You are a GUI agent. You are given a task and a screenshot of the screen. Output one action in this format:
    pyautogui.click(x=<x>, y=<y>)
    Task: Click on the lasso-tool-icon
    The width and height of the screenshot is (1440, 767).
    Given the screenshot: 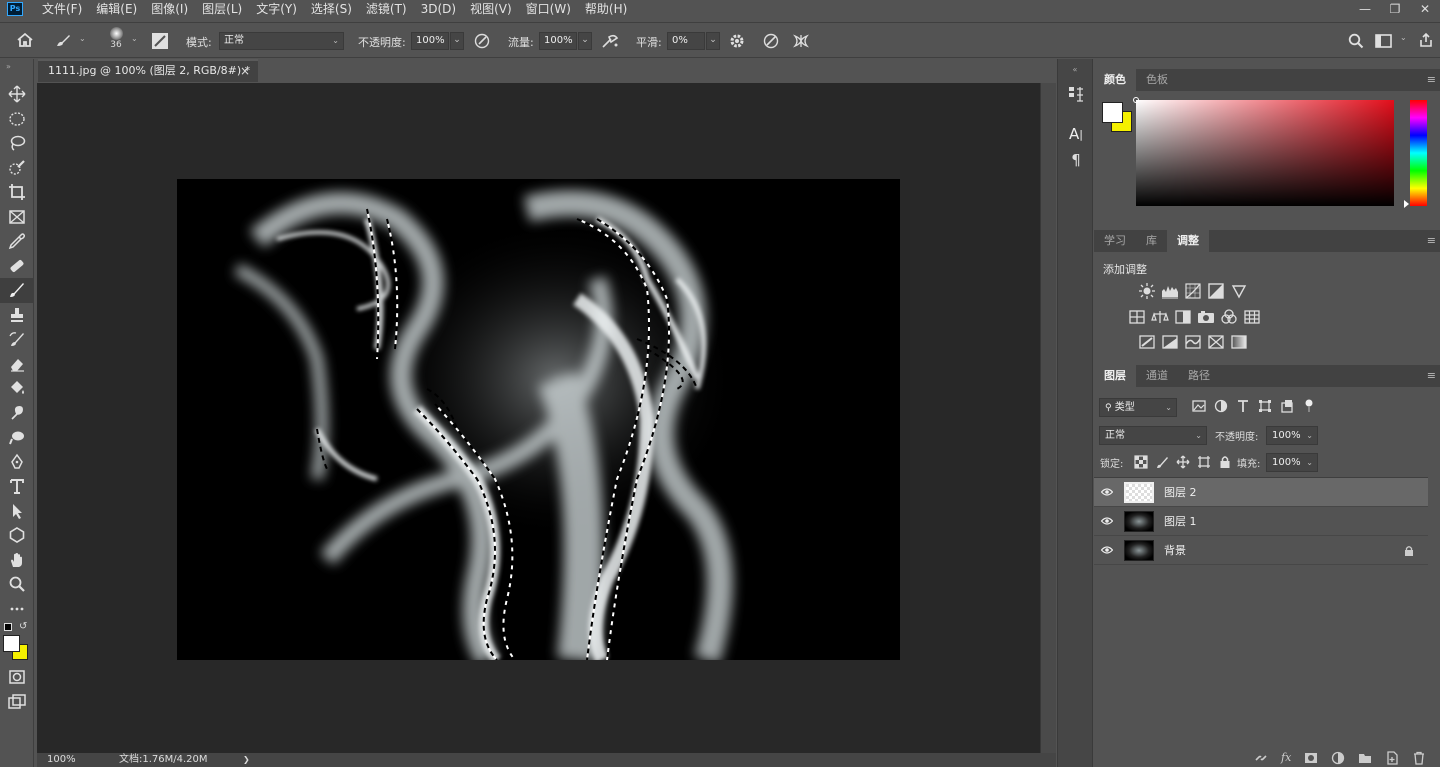 What is the action you would take?
    pyautogui.click(x=17, y=143)
    